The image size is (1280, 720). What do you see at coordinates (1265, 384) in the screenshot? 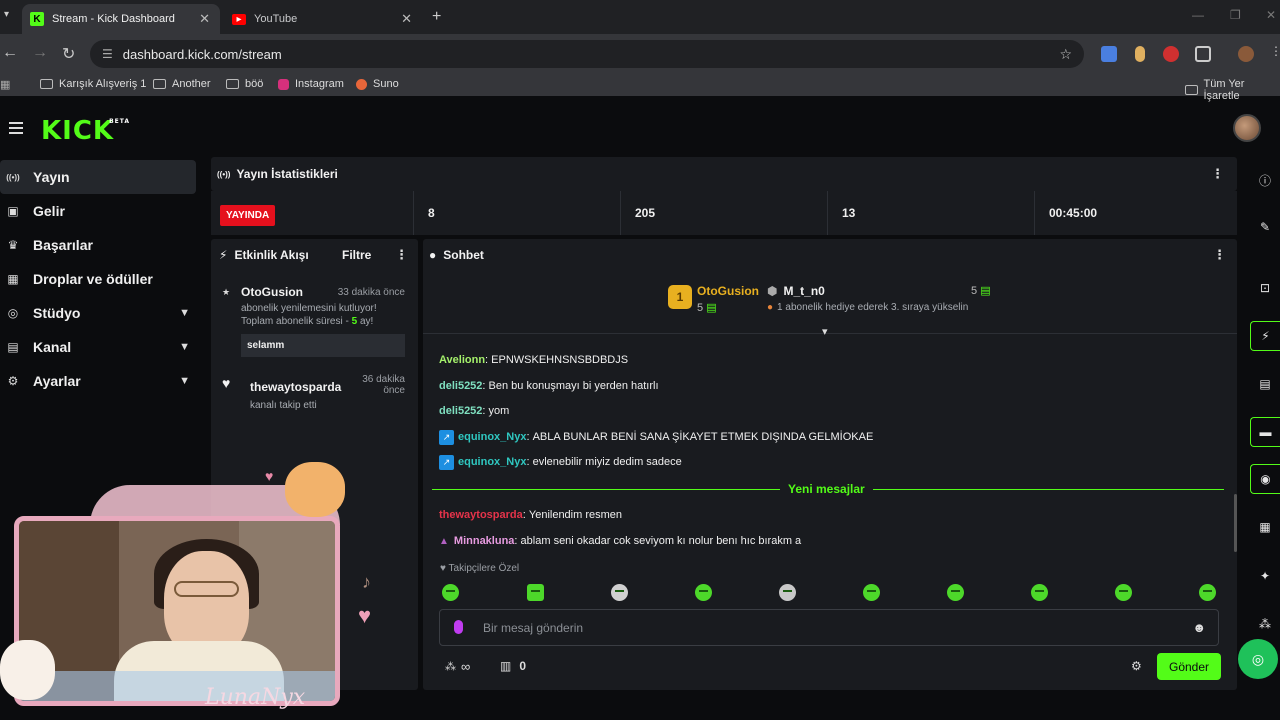
I see `document-icon: ▤` at bounding box center [1265, 384].